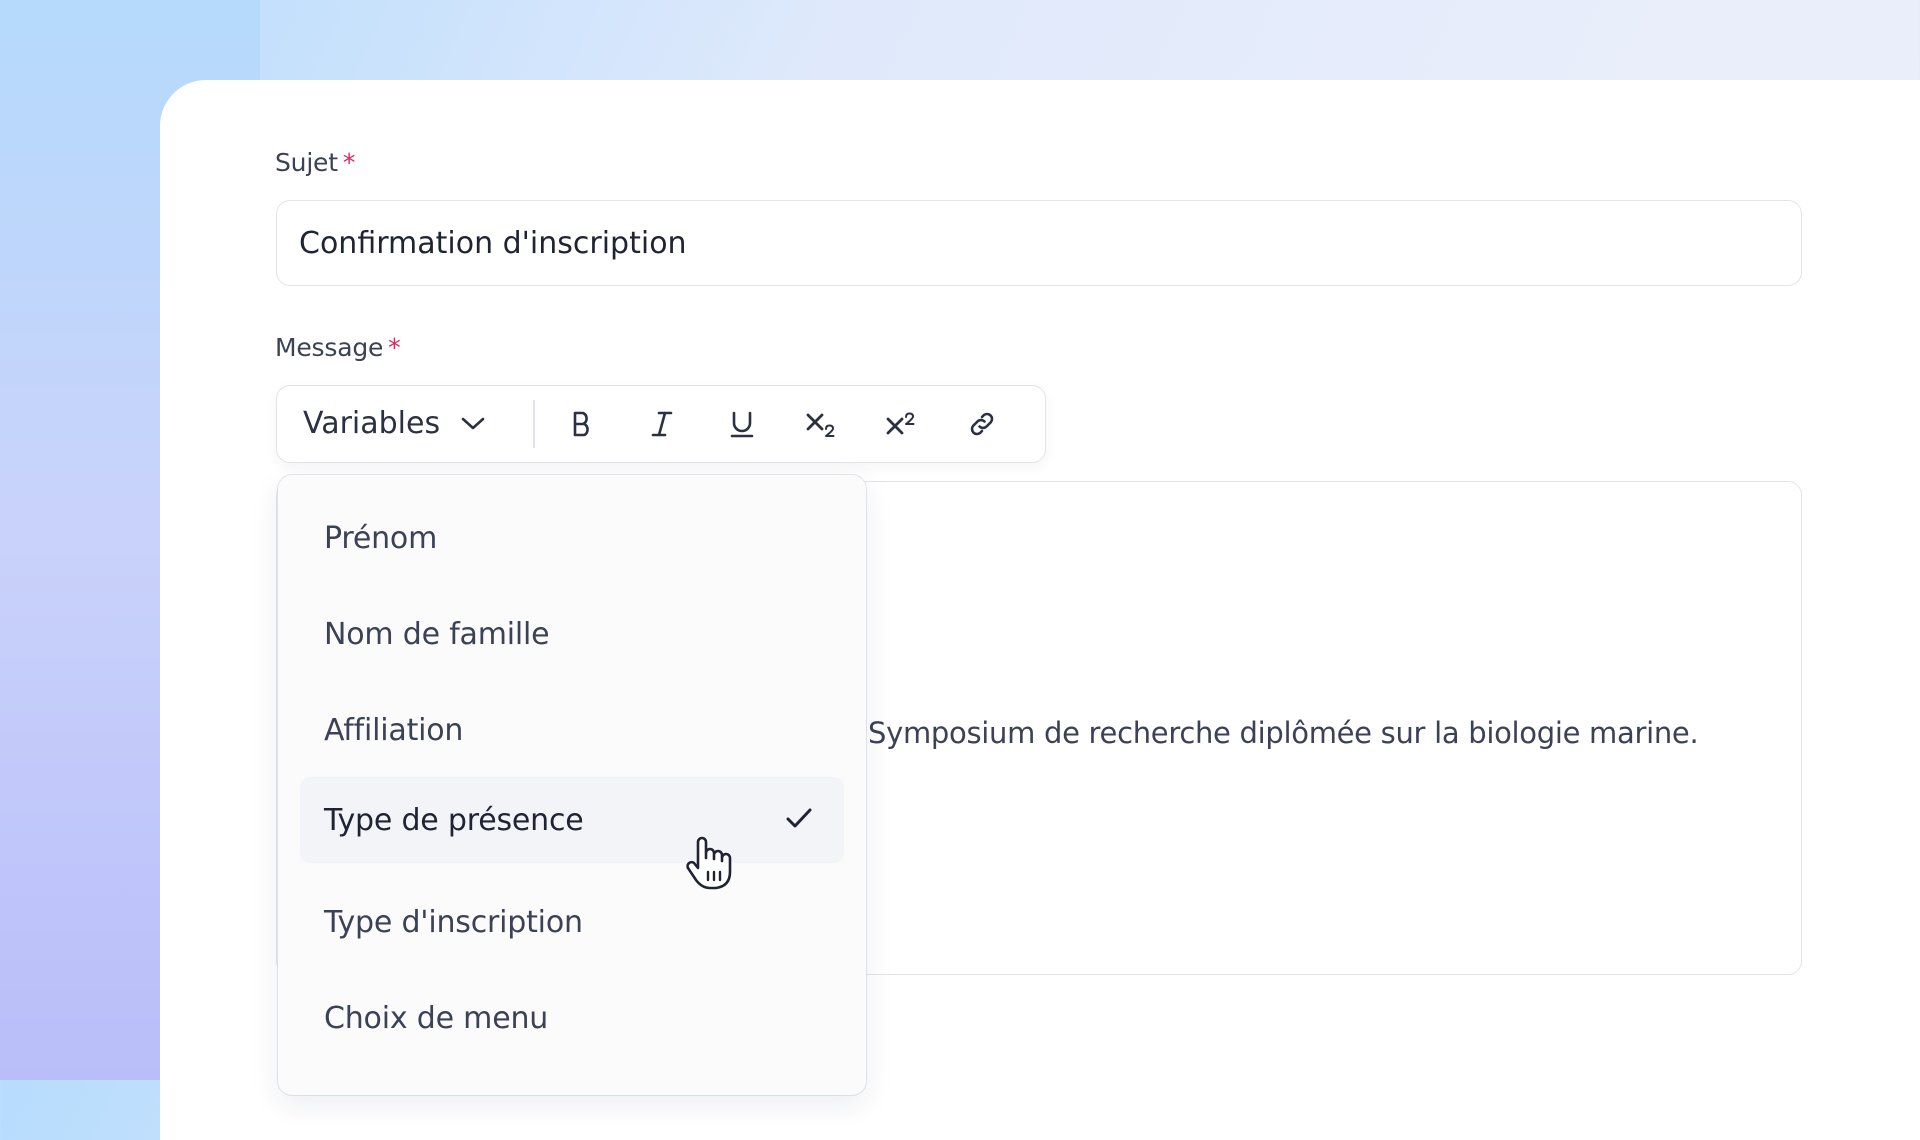  I want to click on superscript-icon, so click(900, 423).